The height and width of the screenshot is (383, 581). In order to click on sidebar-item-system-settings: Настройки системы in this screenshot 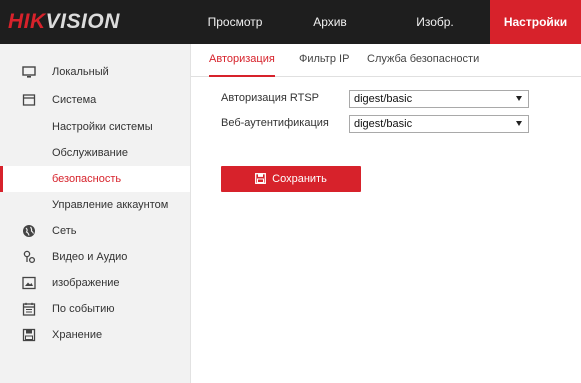, I will do `click(95, 127)`.